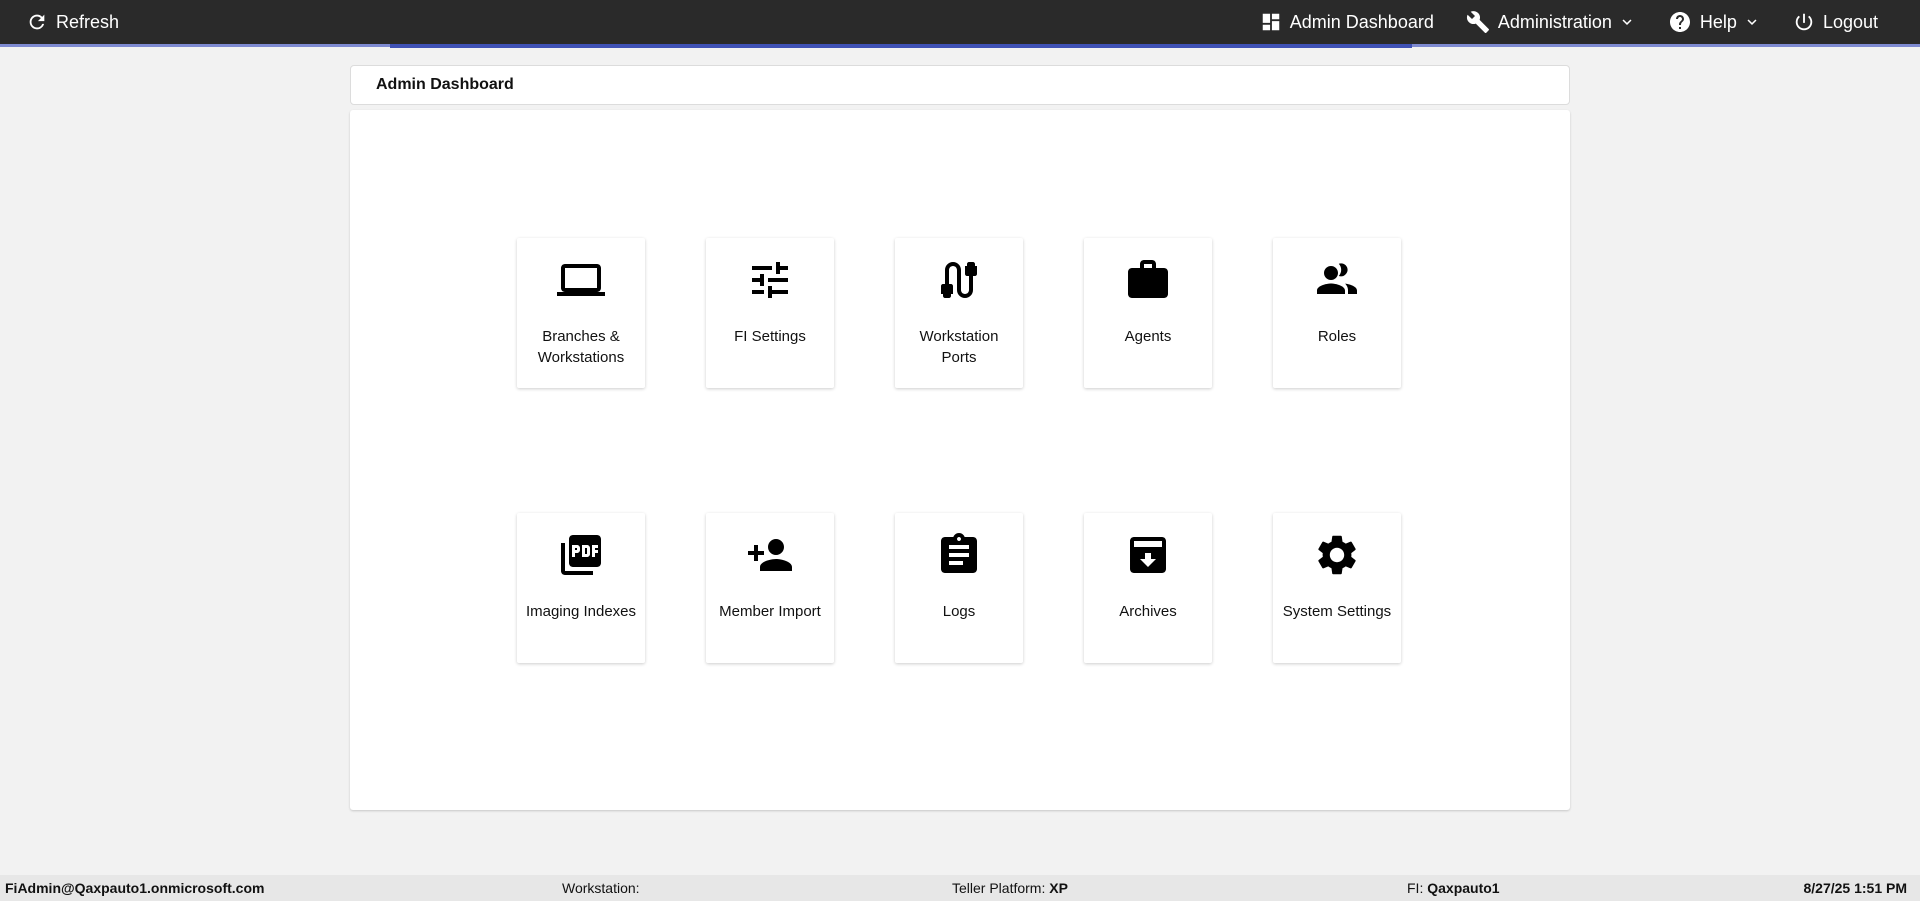  I want to click on logout-button: Logout, so click(1835, 22).